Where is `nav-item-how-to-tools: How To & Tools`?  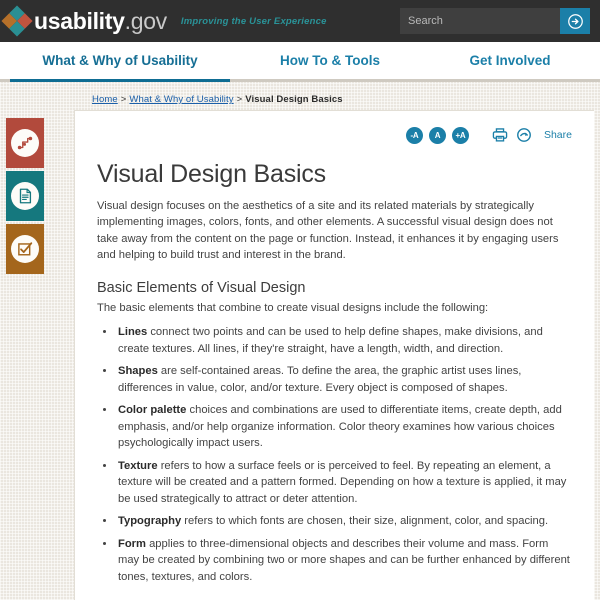
nav-item-how-to-tools: How To & Tools is located at coordinates (330, 60).